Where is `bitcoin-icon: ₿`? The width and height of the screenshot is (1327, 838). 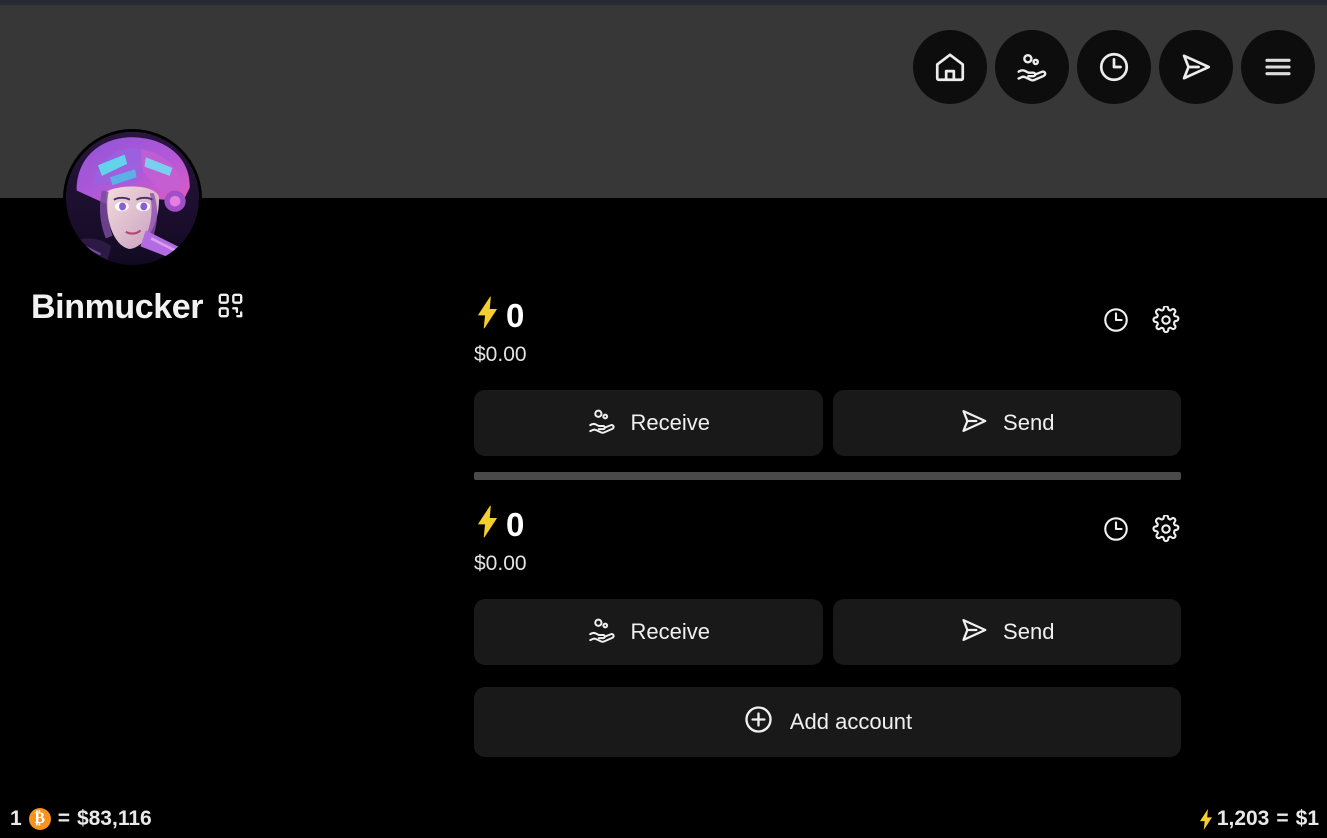
bitcoin-icon: ₿ is located at coordinates (39, 819).